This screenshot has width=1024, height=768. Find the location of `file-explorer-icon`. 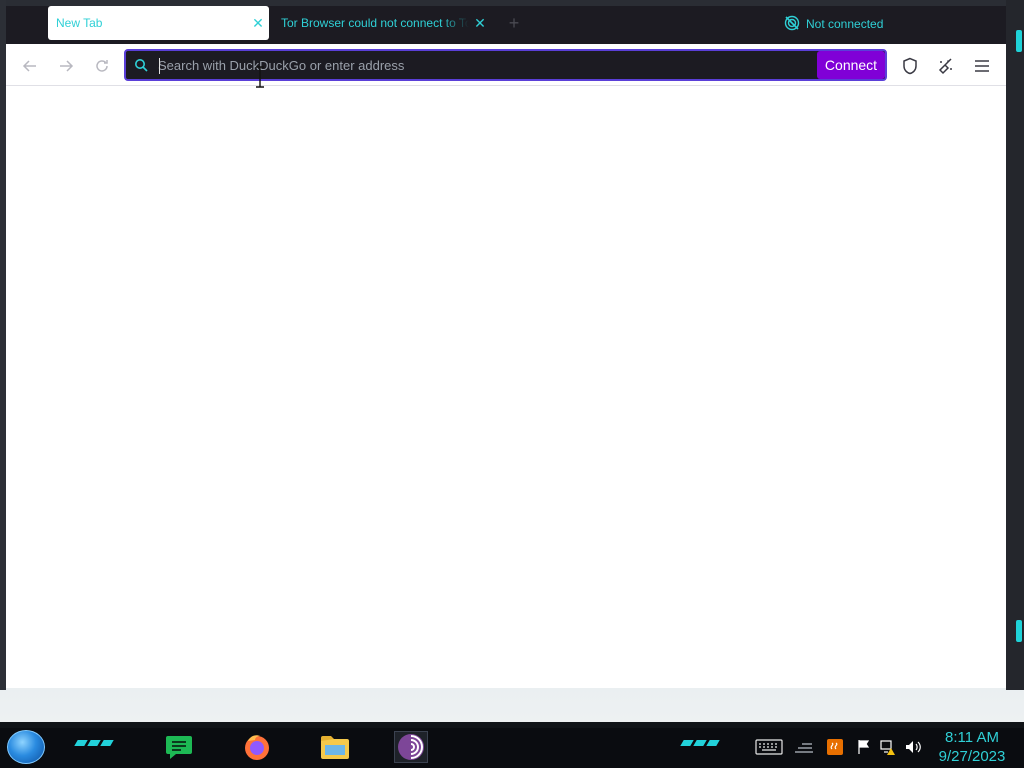

file-explorer-icon is located at coordinates (335, 747).